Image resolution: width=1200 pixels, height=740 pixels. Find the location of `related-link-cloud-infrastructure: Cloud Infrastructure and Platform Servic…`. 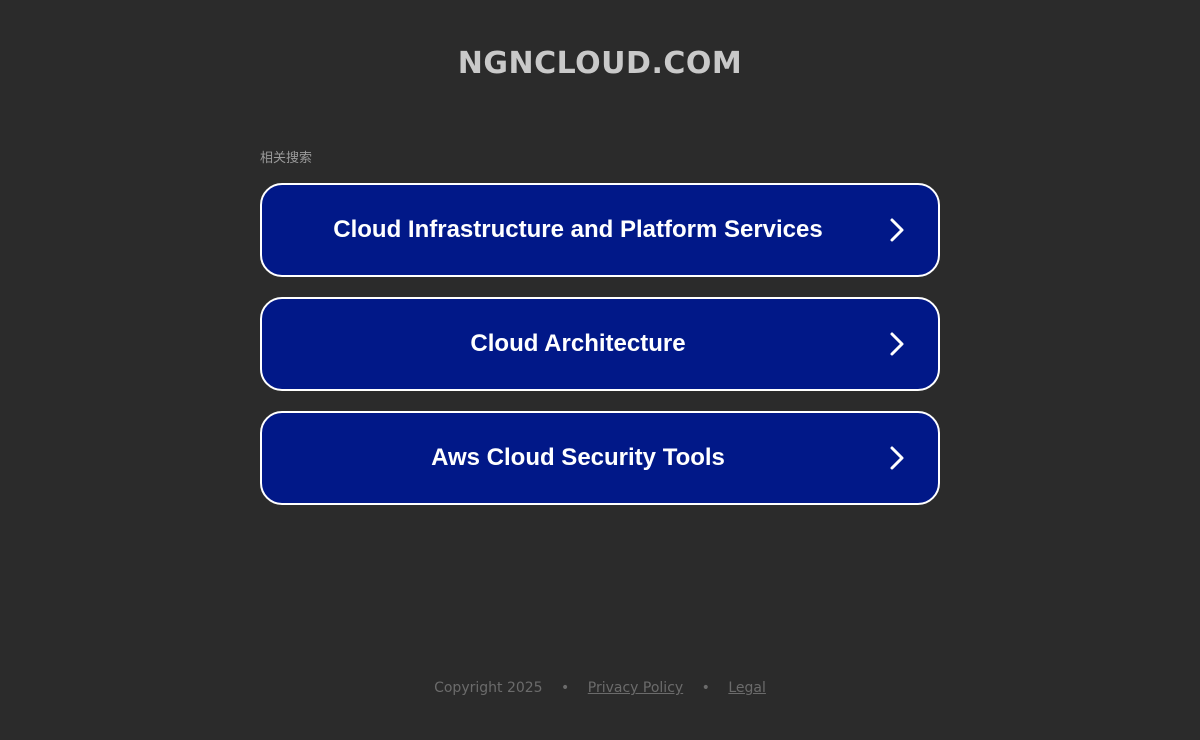

related-link-cloud-infrastructure: Cloud Infrastructure and Platform Servic… is located at coordinates (600, 230).